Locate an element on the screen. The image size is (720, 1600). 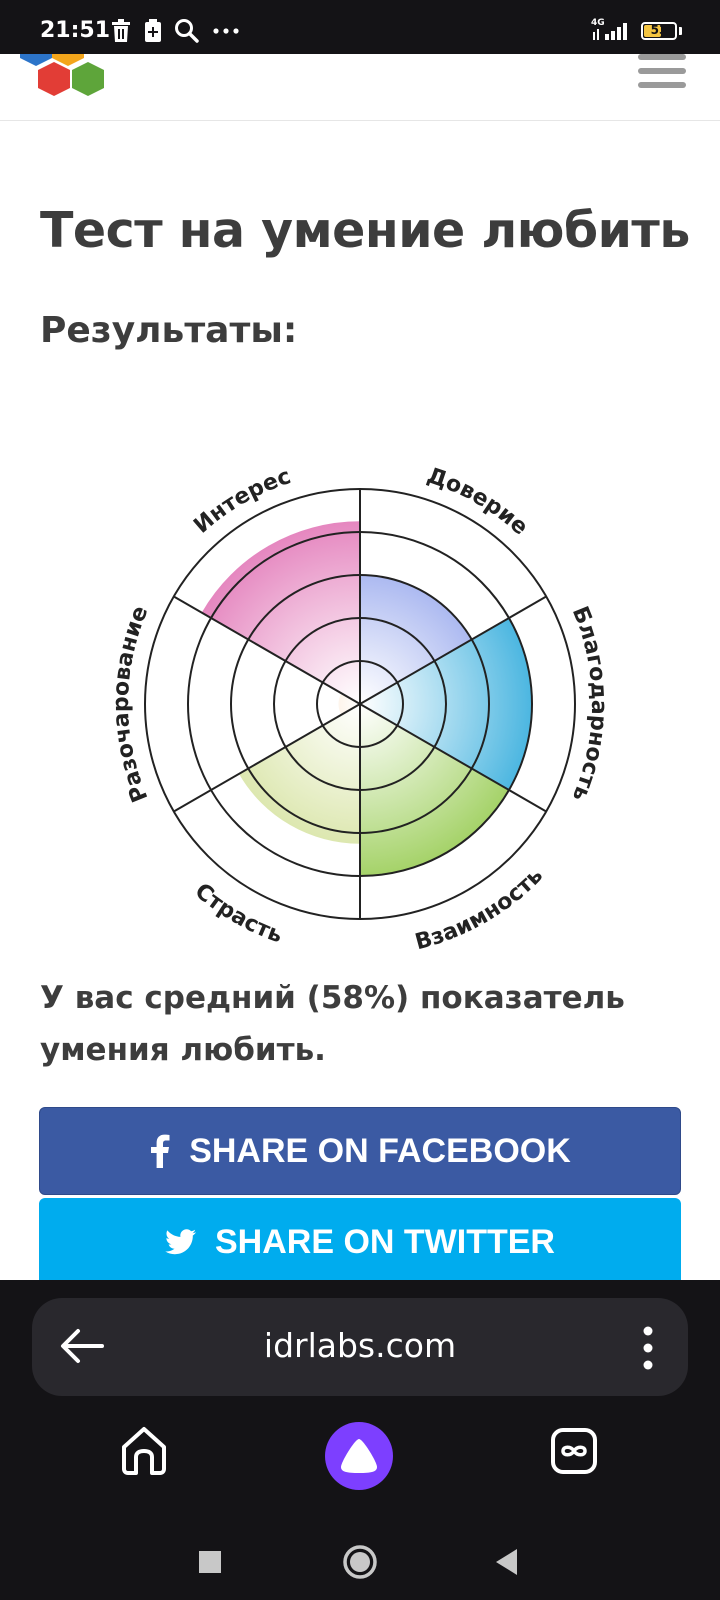
share-twitter-button: SHARE ON TWITTER is located at coordinates (360, 1239).